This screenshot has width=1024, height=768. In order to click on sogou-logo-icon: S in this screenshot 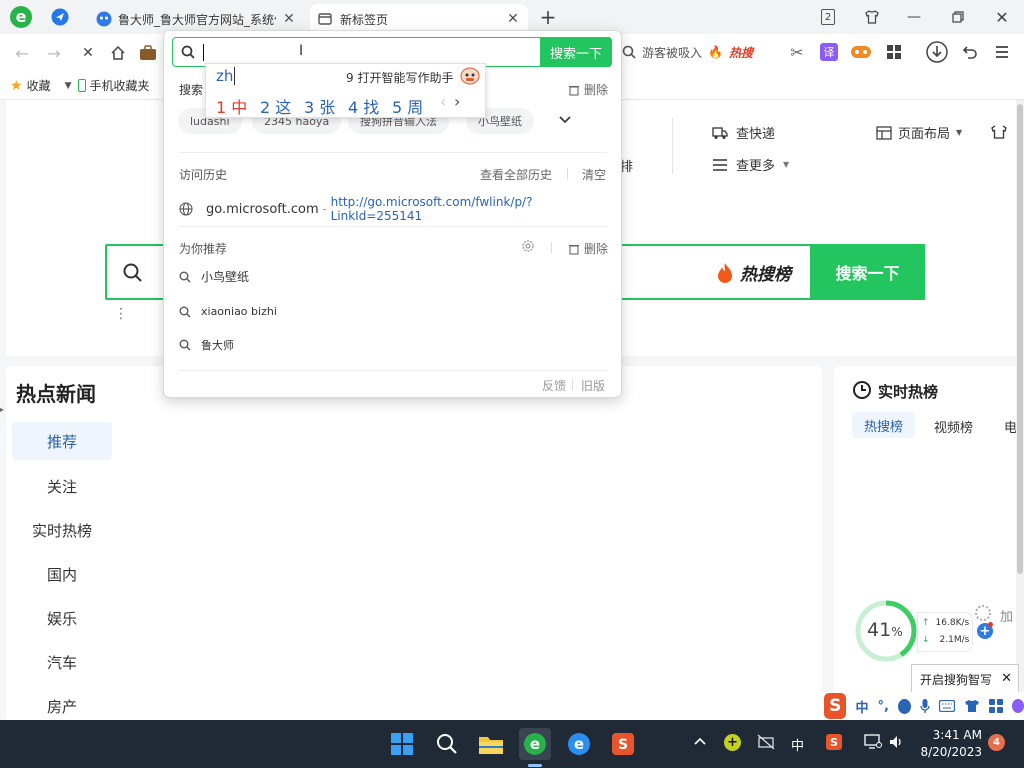, I will do `click(835, 706)`.